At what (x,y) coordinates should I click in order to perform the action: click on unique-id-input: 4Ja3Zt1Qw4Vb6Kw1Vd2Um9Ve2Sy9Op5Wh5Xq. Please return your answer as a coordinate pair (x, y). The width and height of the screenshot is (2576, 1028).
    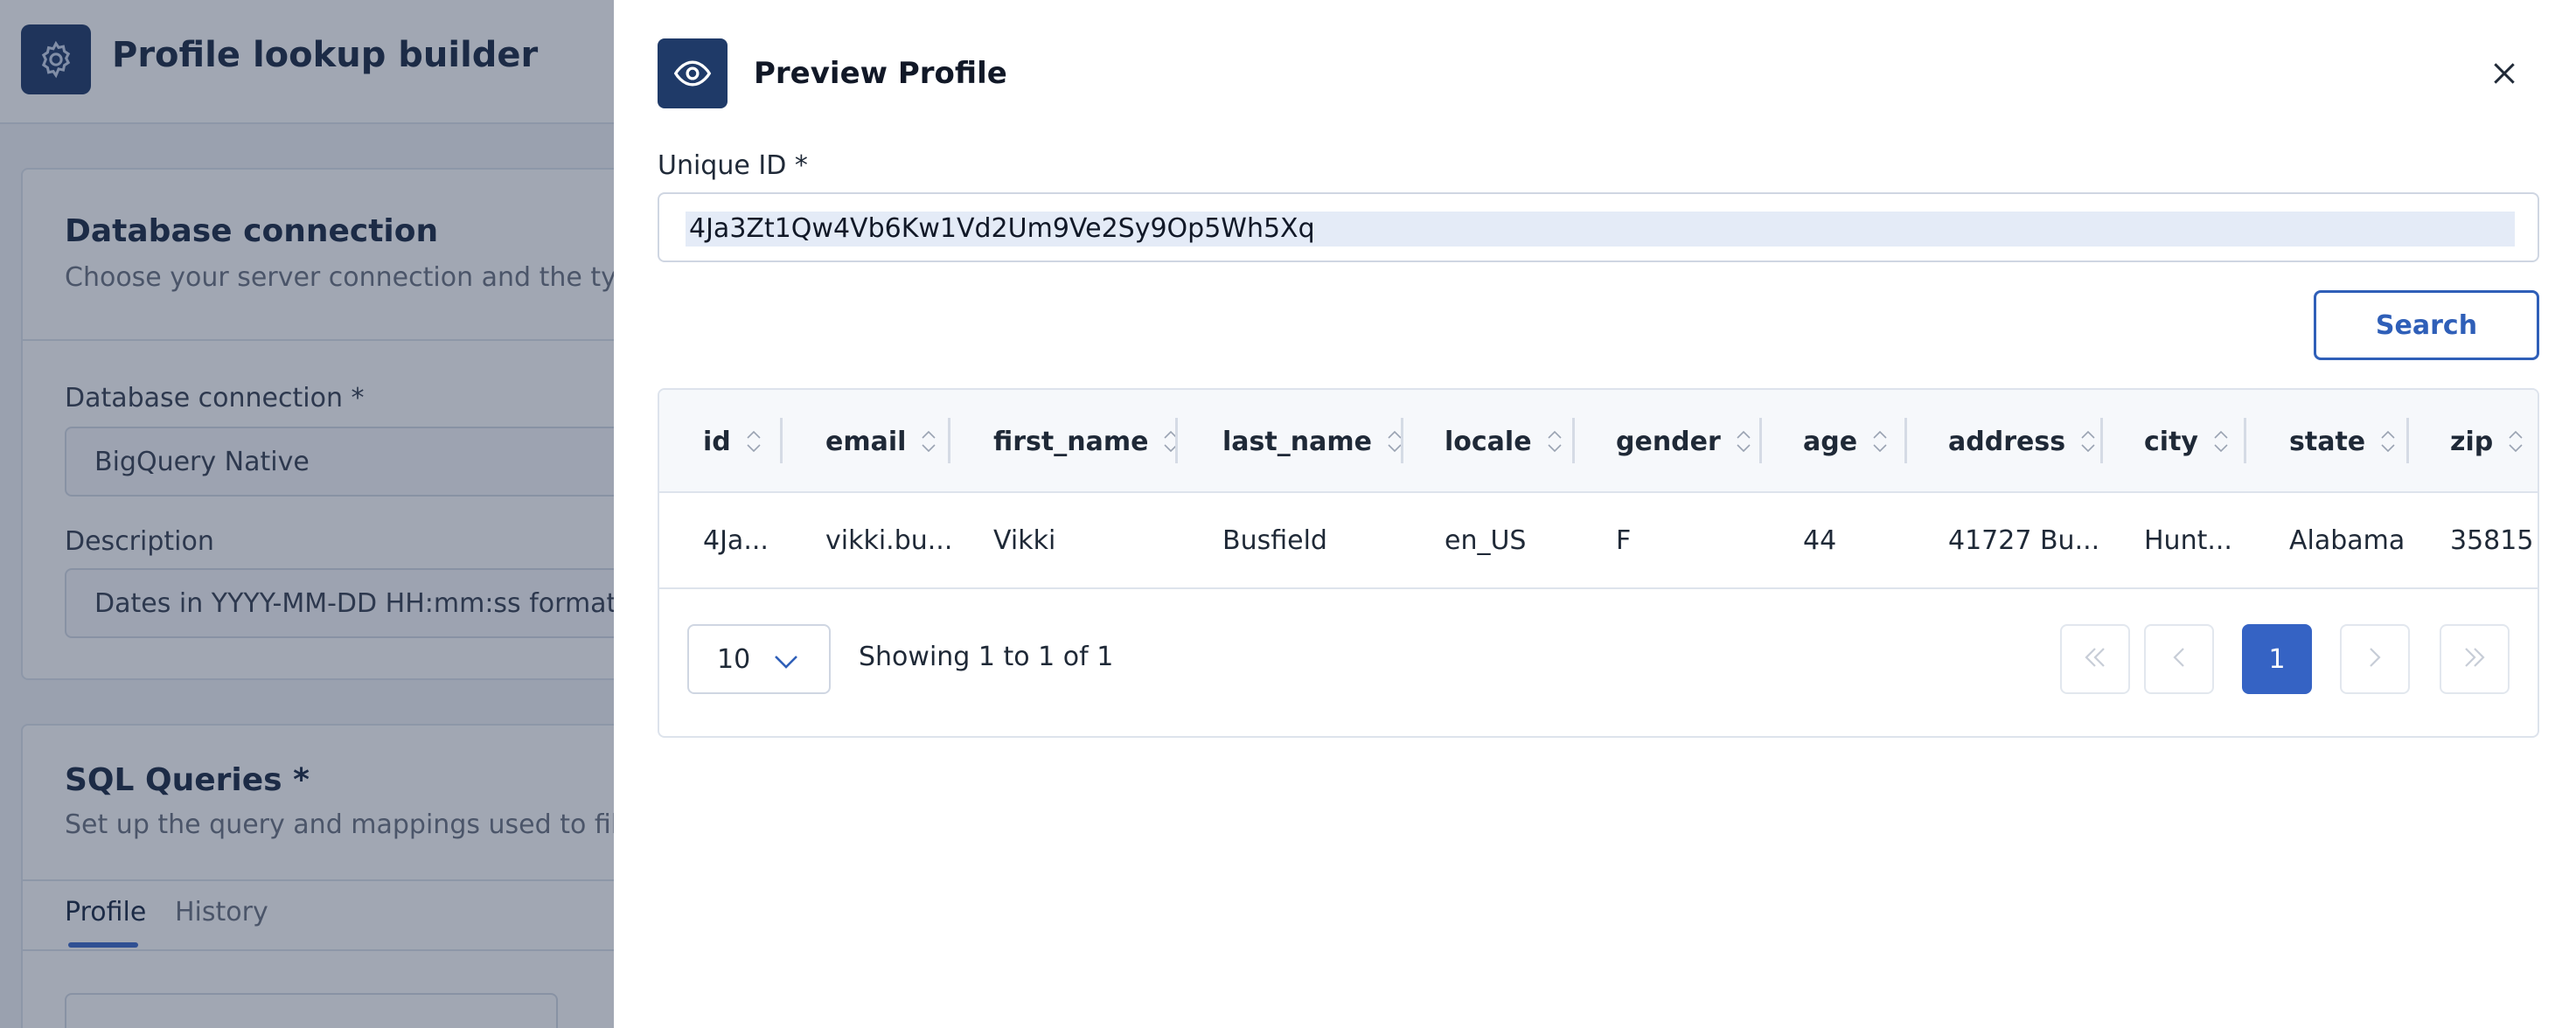
    Looking at the image, I should click on (1598, 227).